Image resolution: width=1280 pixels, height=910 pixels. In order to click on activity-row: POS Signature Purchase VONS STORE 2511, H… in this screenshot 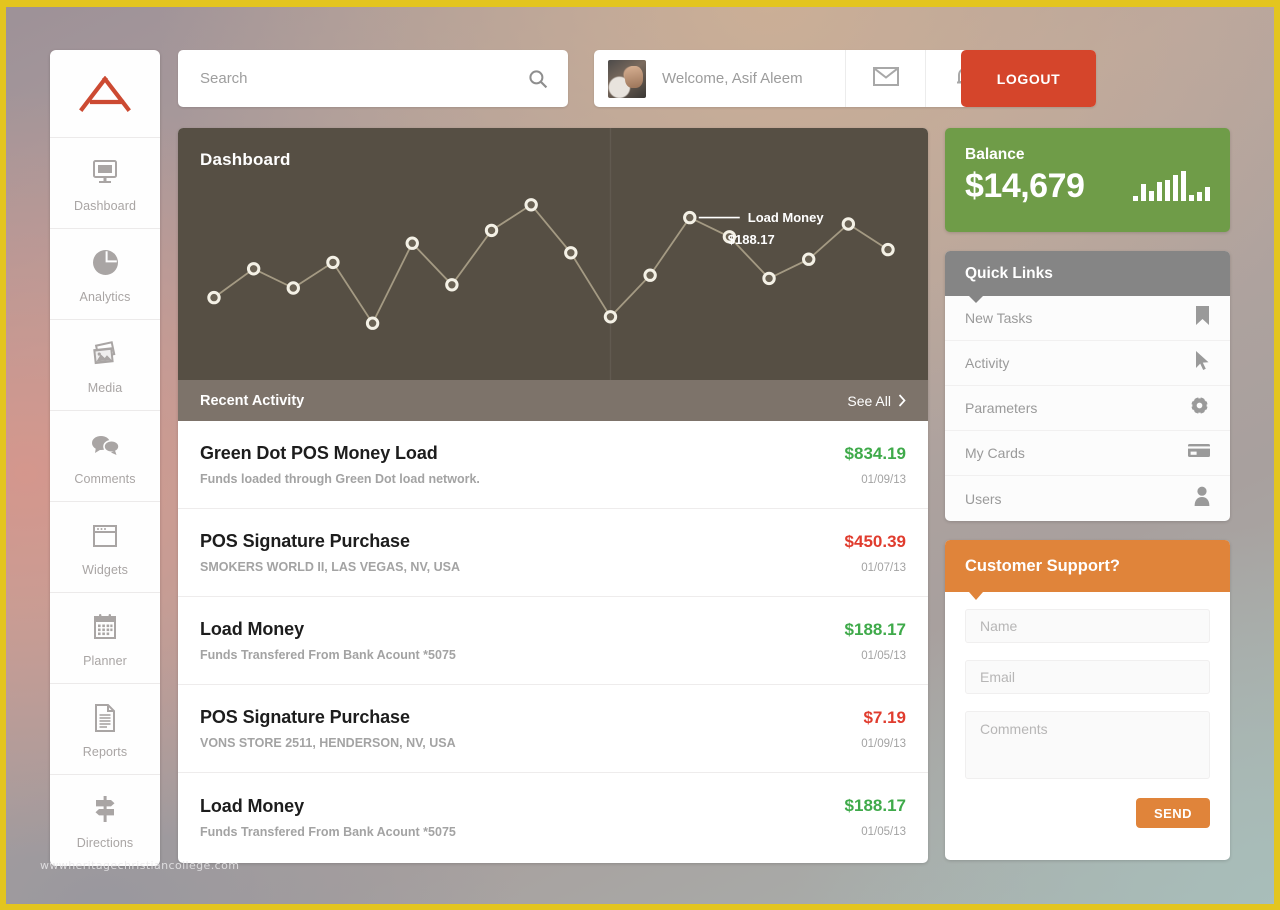, I will do `click(553, 729)`.